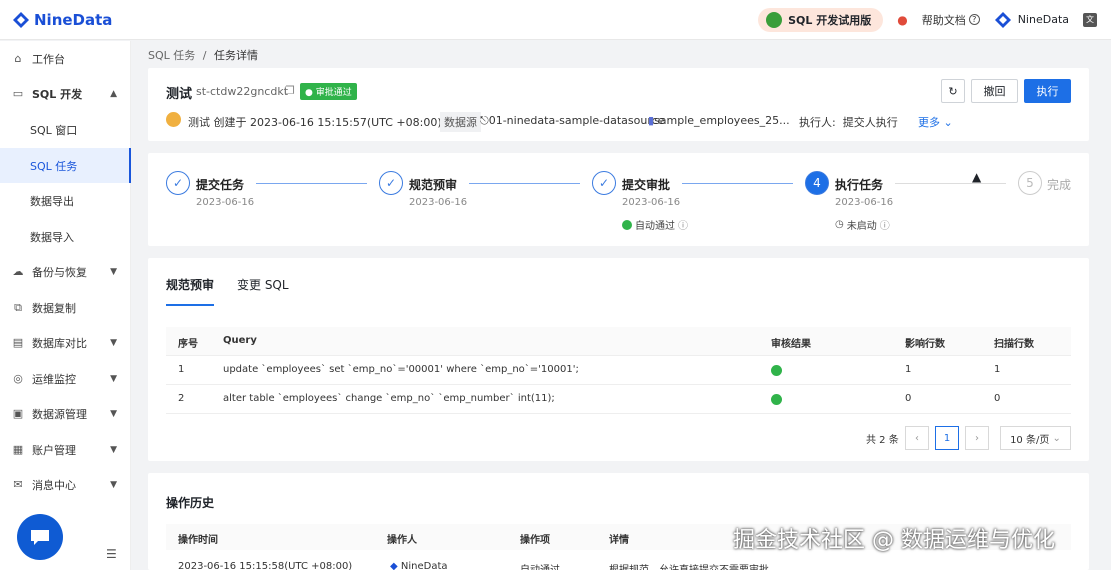 The image size is (1111, 570). Describe the element at coordinates (65, 93) in the screenshot. I see `sidebar-item-sql-dev: ▭ SQL 开发 ▲` at that location.